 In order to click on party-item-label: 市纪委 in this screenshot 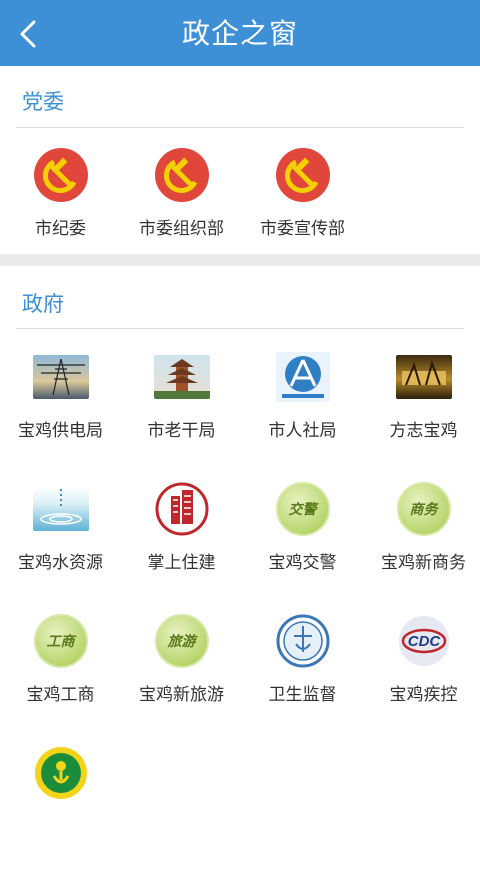, I will do `click(60, 229)`.